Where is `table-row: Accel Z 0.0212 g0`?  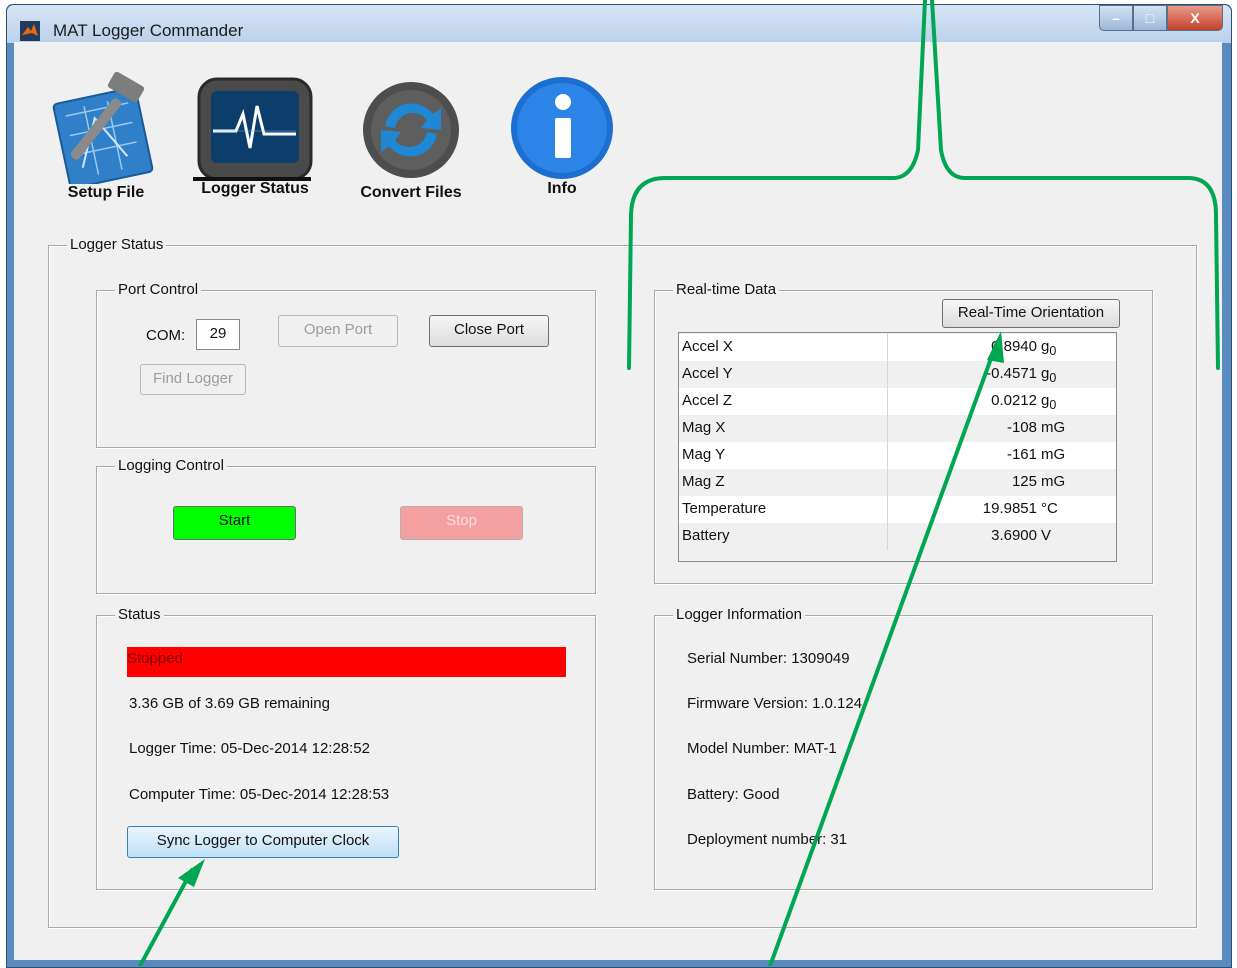 table-row: Accel Z 0.0212 g0 is located at coordinates (897, 401).